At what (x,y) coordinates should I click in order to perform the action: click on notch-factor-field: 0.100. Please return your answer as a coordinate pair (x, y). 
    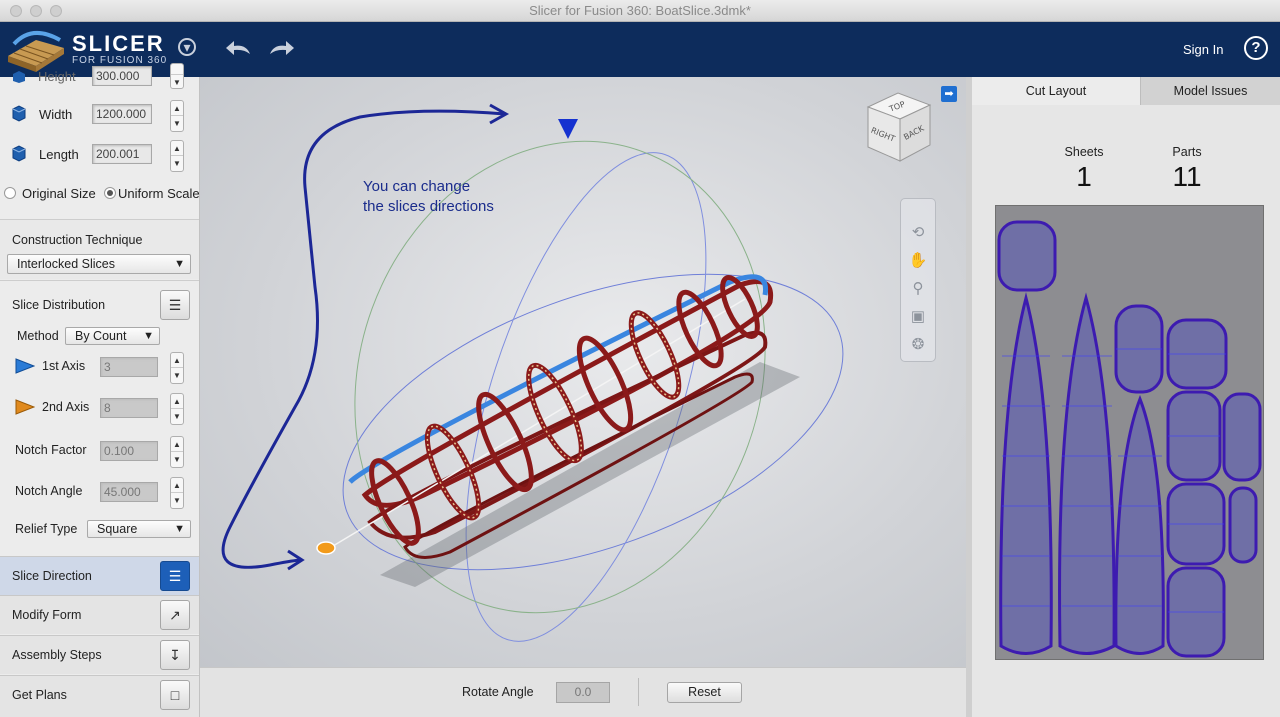
    Looking at the image, I should click on (129, 451).